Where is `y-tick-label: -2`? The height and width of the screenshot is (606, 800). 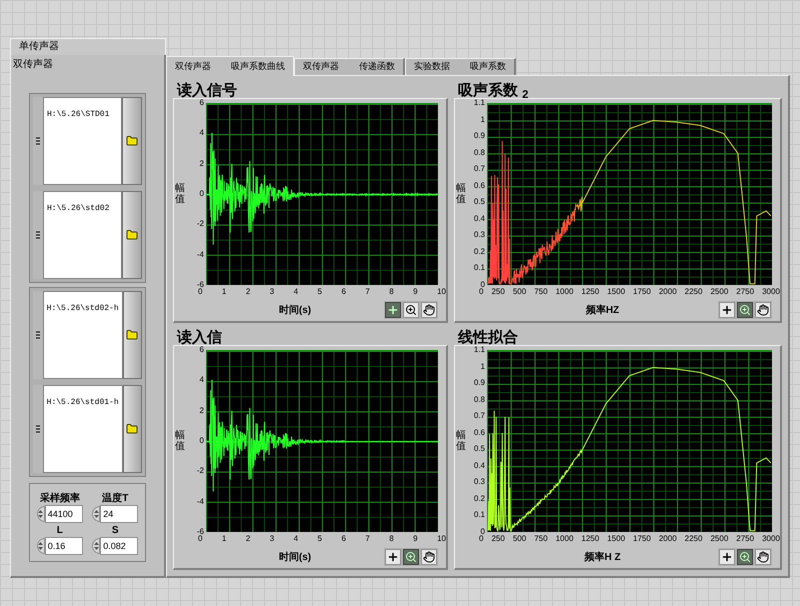
y-tick-label: -2 is located at coordinates (200, 224).